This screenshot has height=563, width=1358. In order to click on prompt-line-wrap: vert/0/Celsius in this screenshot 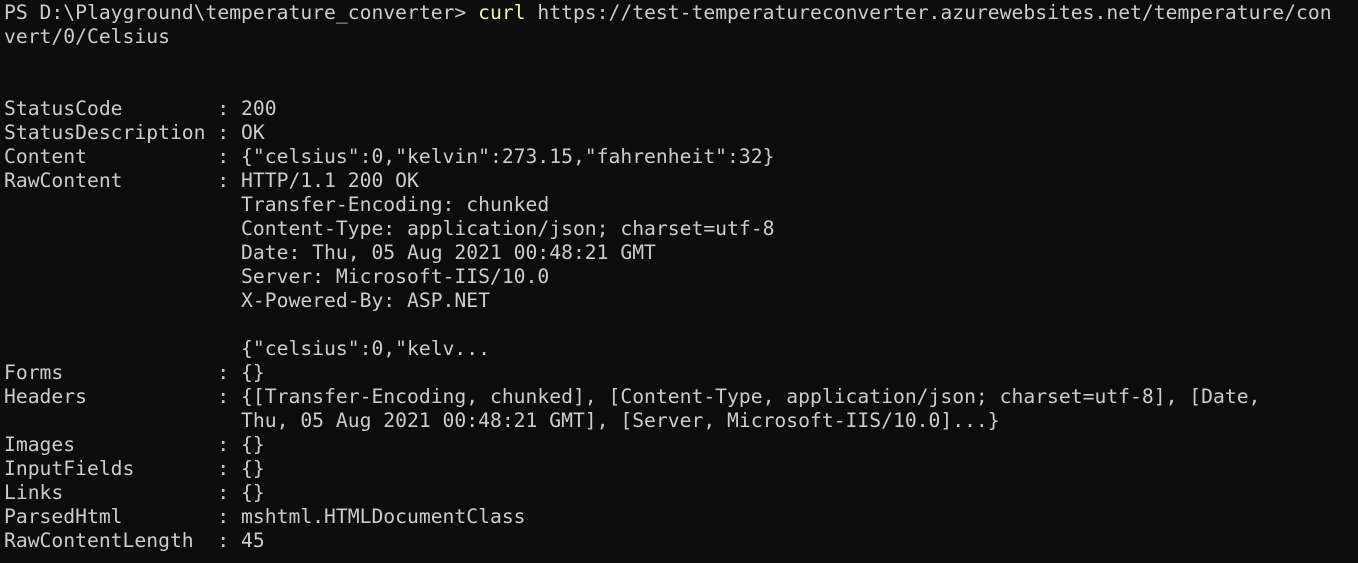, I will do `click(87, 36)`.